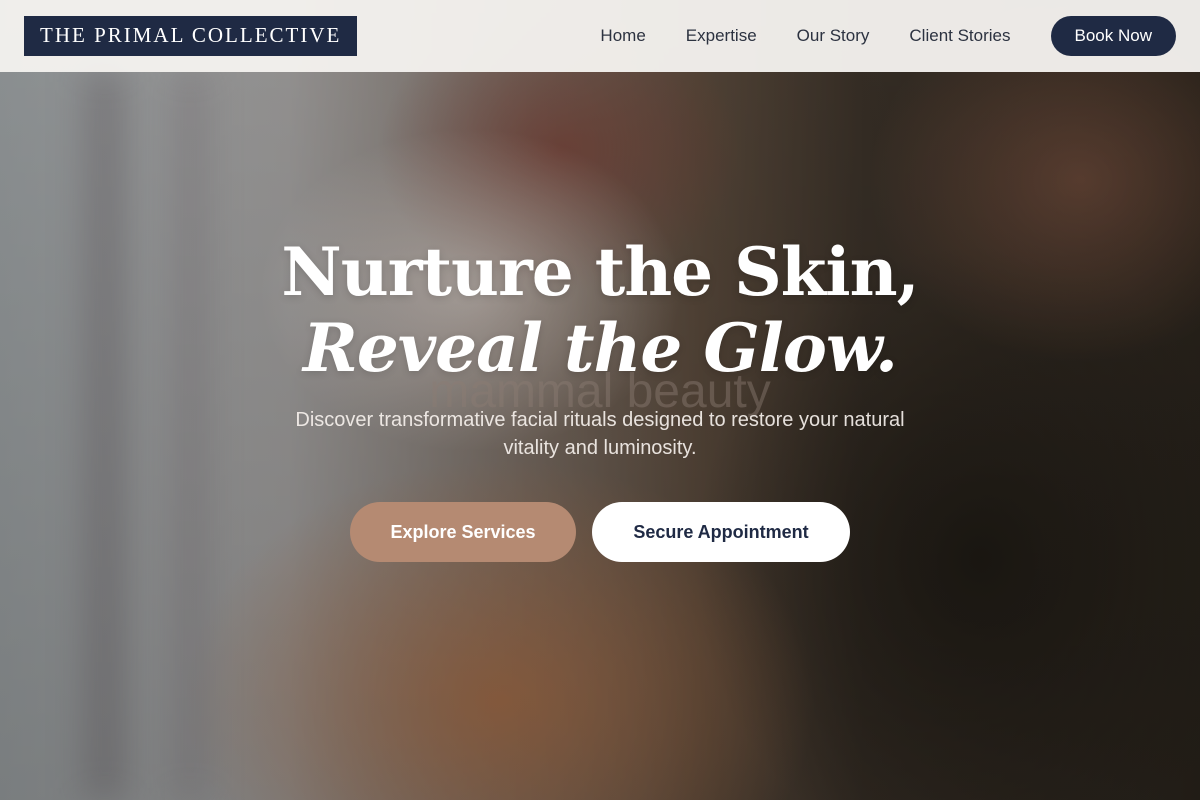  I want to click on secure-appointment-button: Secure Appointment, so click(721, 532).